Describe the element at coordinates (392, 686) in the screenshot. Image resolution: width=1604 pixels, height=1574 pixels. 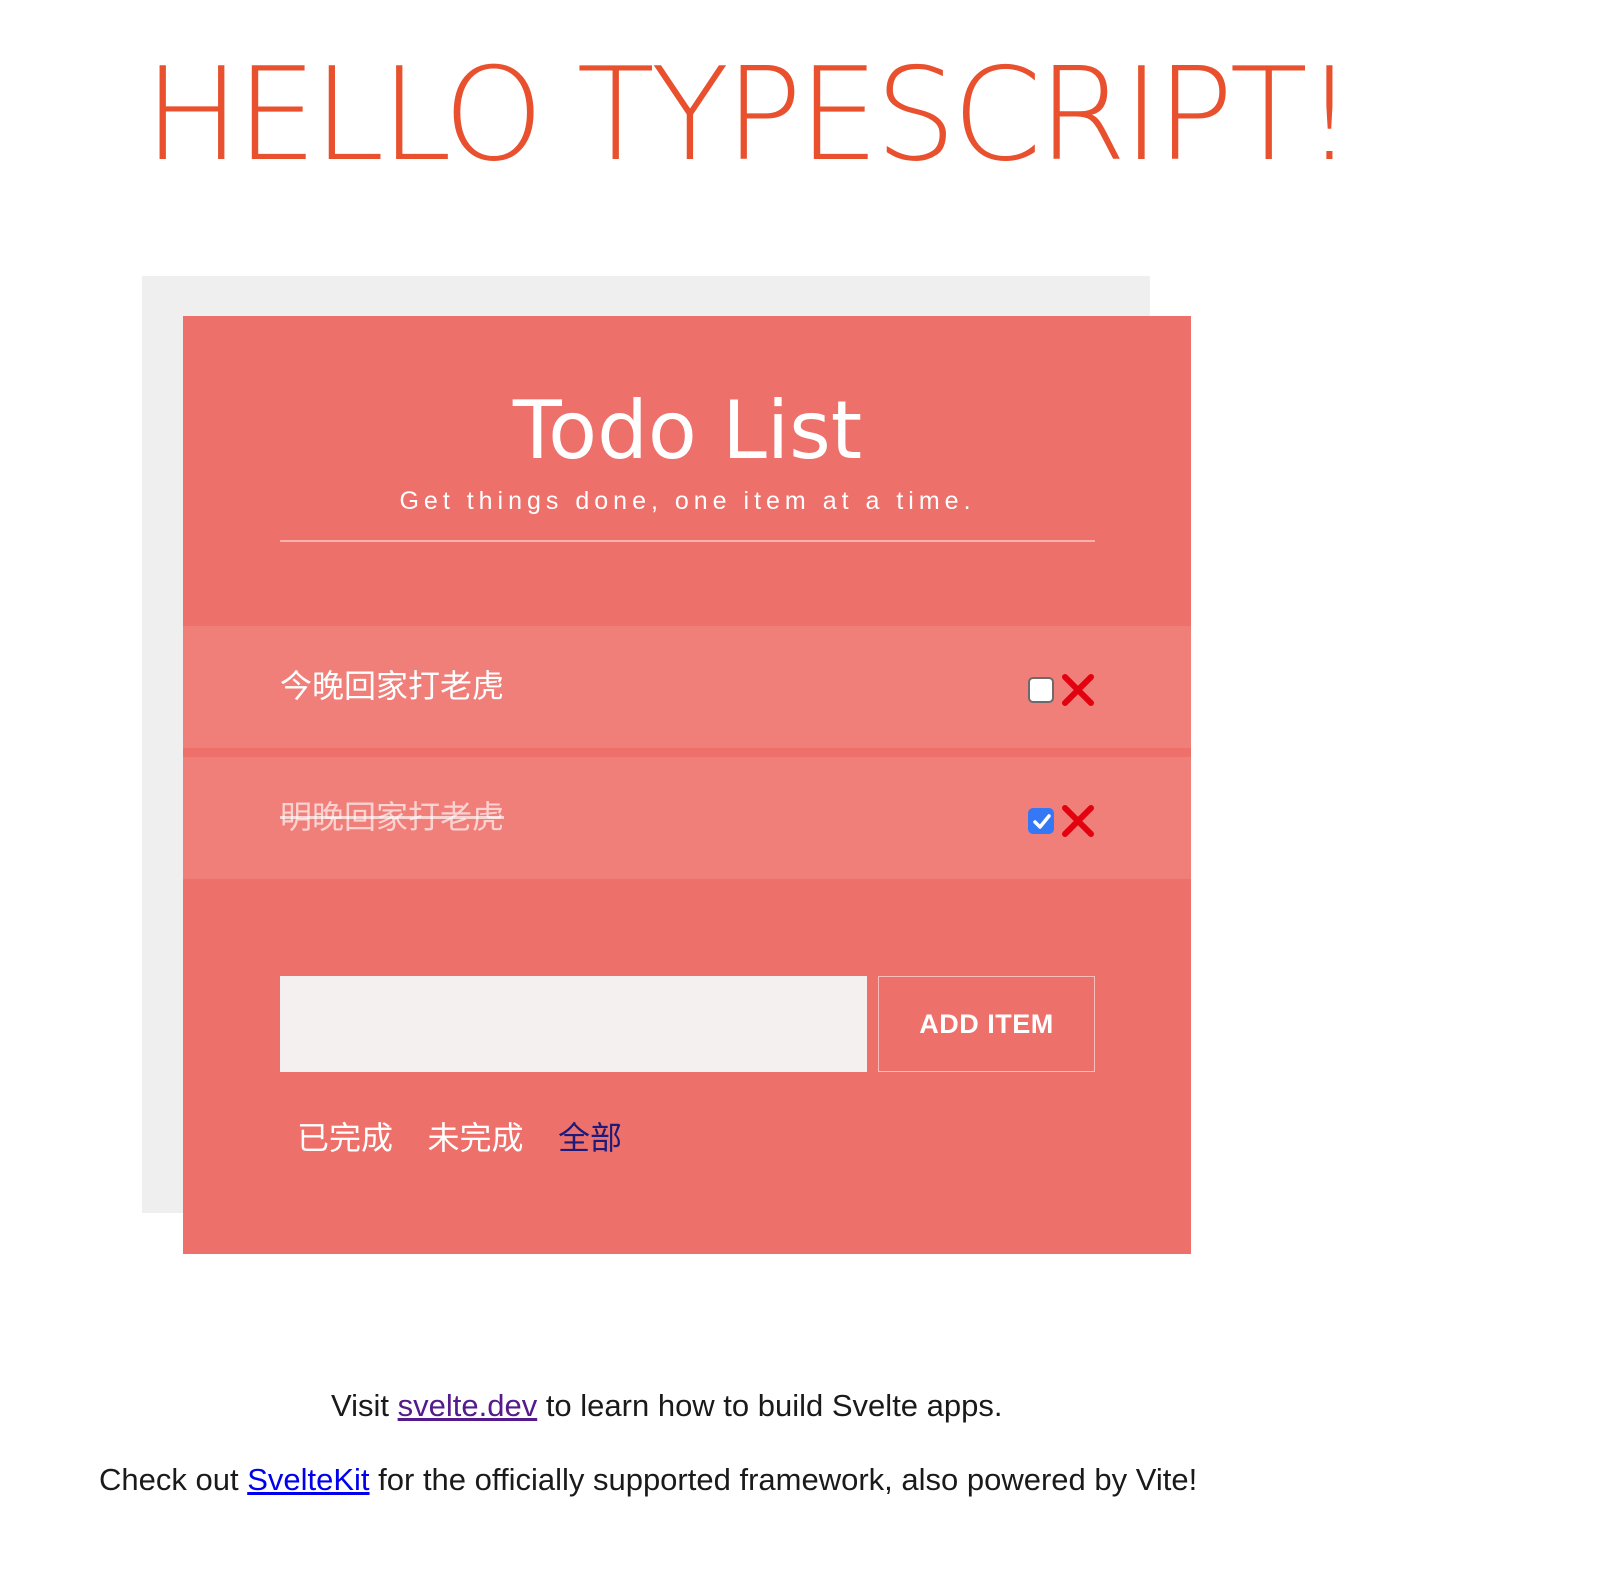
I see `todo-item-text: 今晚回家打老虎` at that location.